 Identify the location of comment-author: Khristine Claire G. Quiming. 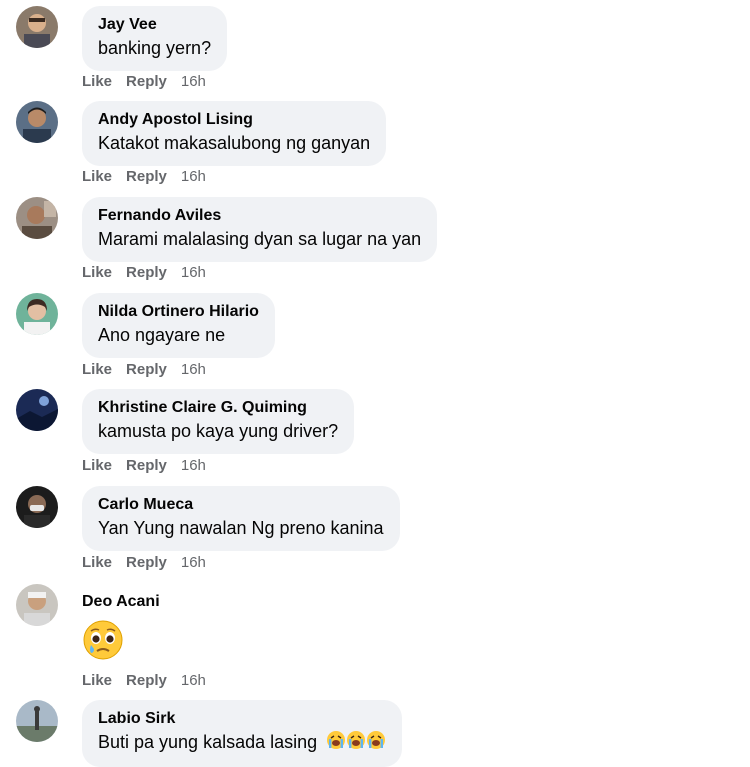
(218, 408).